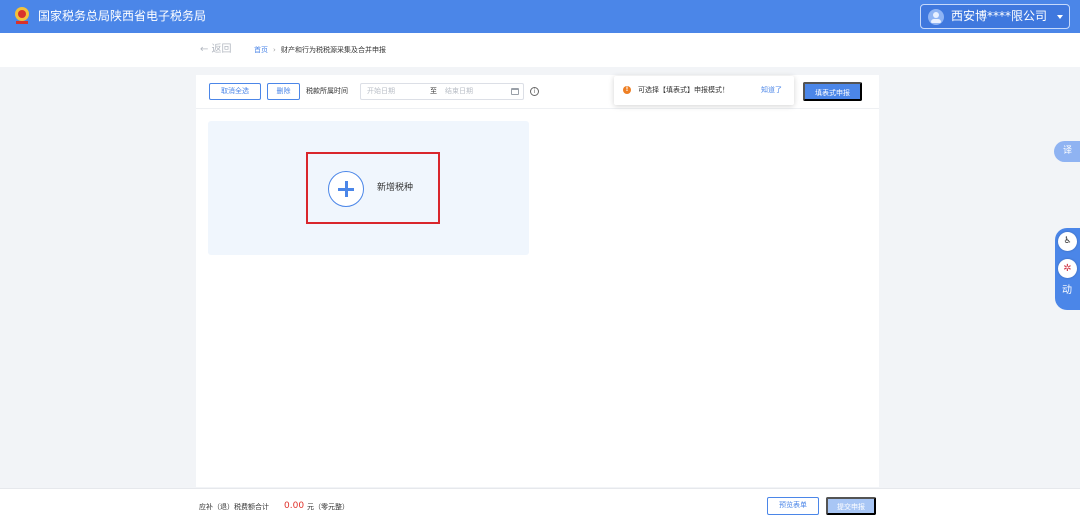  What do you see at coordinates (283, 91) in the screenshot?
I see `delete-button: 删除` at bounding box center [283, 91].